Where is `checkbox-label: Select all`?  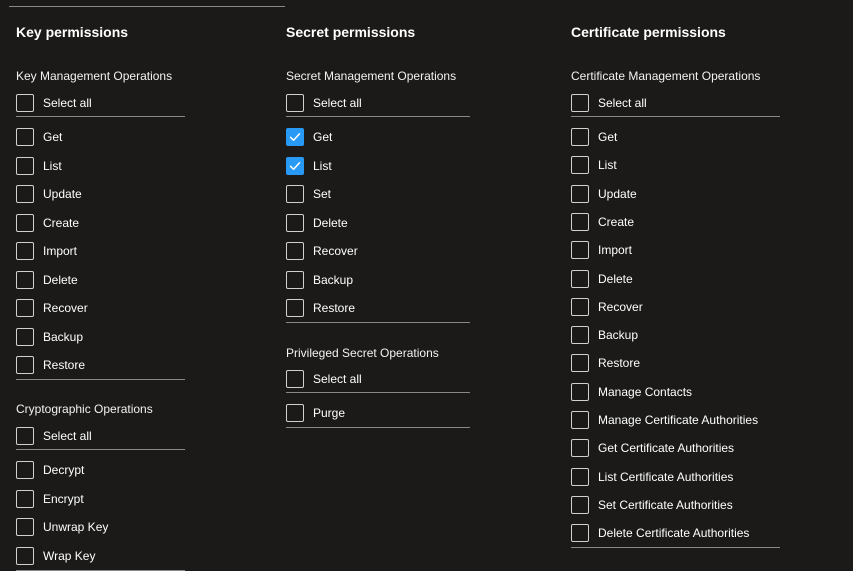
checkbox-label: Select all is located at coordinates (622, 103).